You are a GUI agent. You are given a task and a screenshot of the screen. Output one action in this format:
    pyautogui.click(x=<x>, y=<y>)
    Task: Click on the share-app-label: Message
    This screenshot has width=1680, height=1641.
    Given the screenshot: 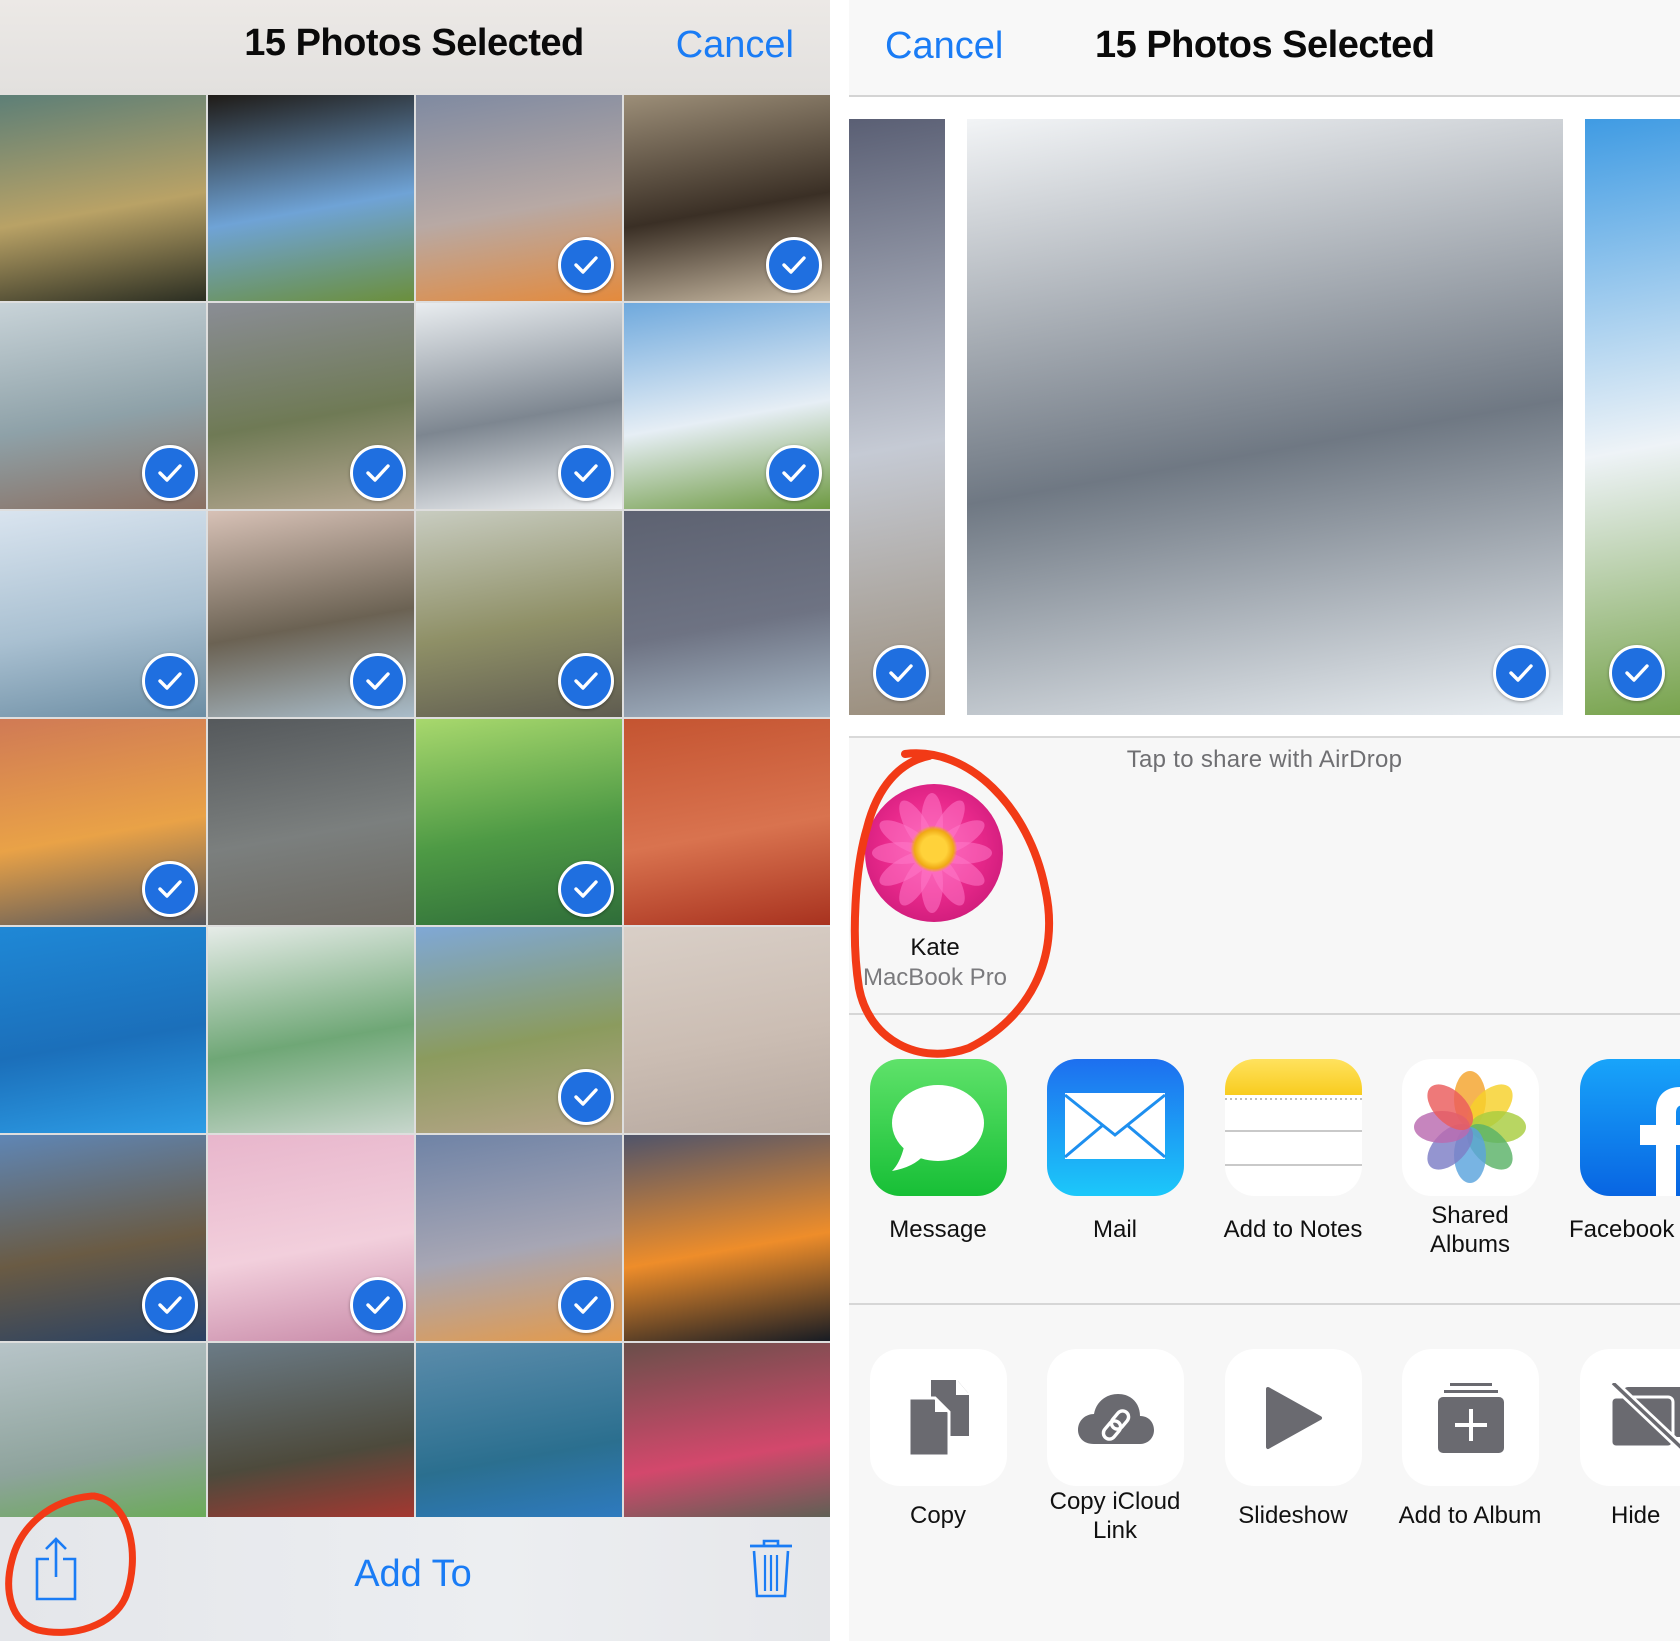 What is the action you would take?
    pyautogui.click(x=938, y=1229)
    